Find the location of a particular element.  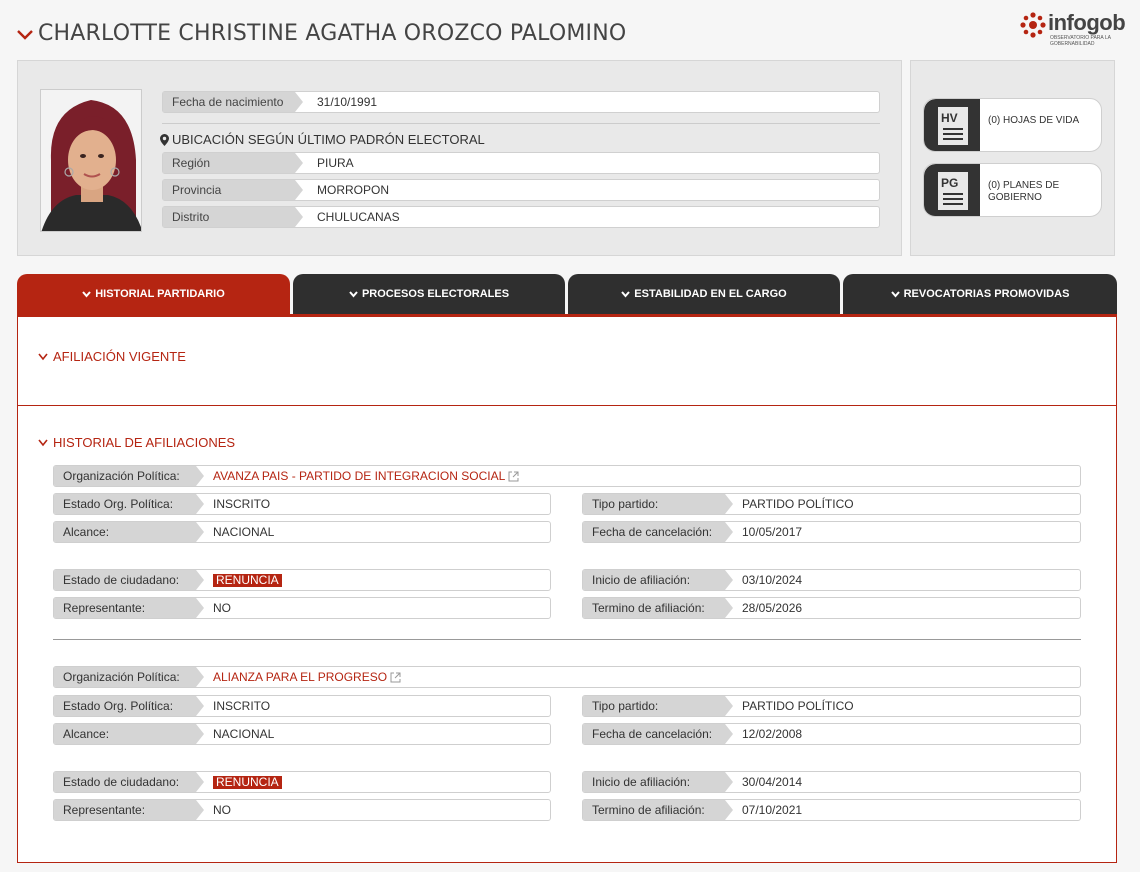

tab-procesos-electorales: PROCESOS ELECTORALES is located at coordinates (429, 294).